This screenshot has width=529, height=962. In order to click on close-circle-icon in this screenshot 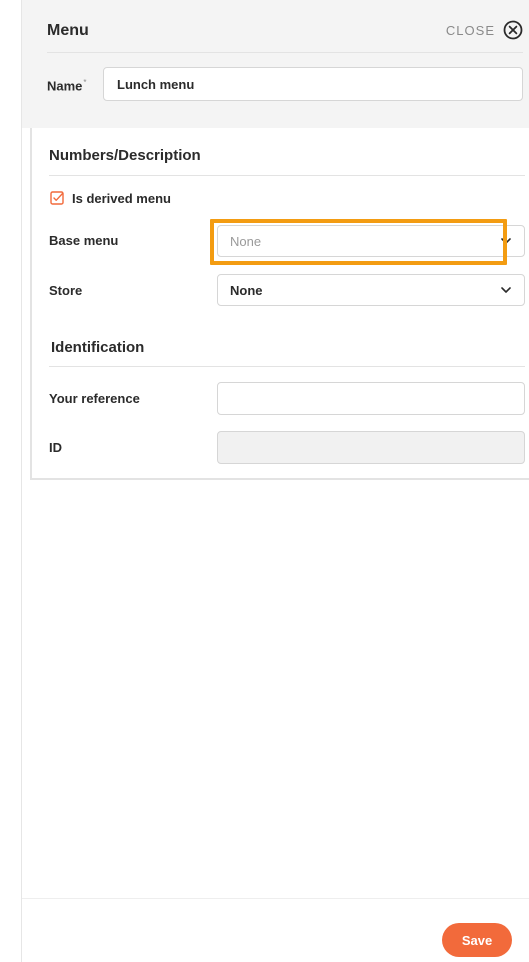, I will do `click(513, 30)`.